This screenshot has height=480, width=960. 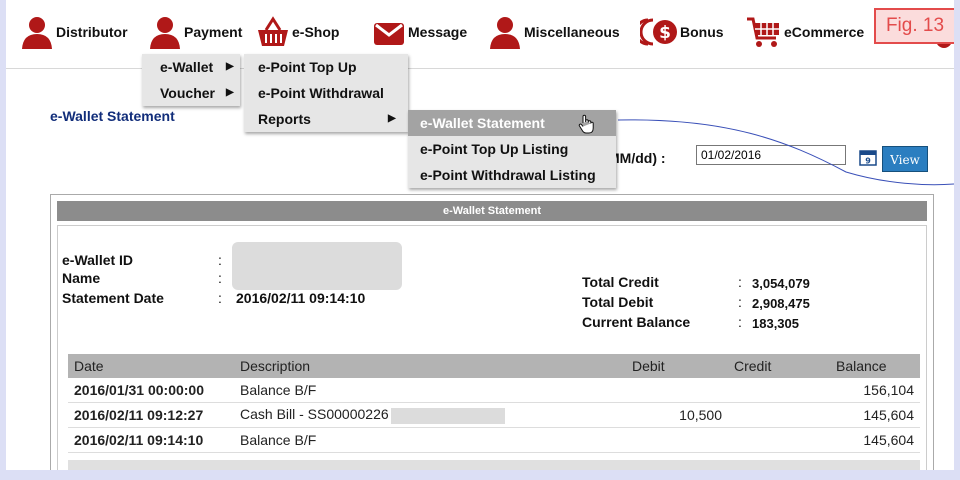 What do you see at coordinates (482, 123) in the screenshot?
I see `menu-label: e-Wallet Statement` at bounding box center [482, 123].